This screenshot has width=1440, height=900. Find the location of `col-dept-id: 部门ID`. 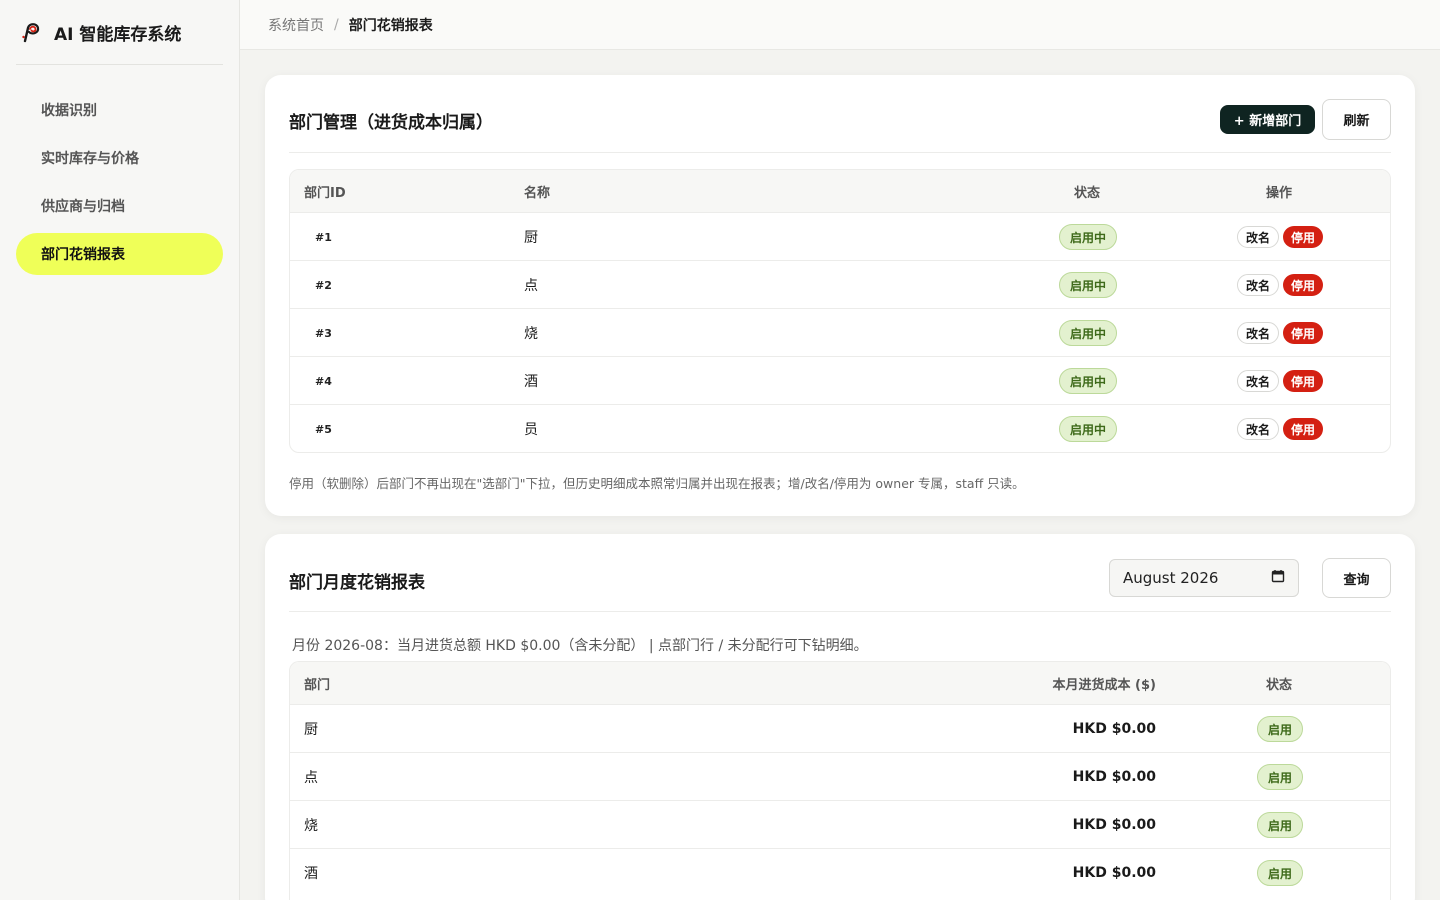

col-dept-id: 部门ID is located at coordinates (325, 193).